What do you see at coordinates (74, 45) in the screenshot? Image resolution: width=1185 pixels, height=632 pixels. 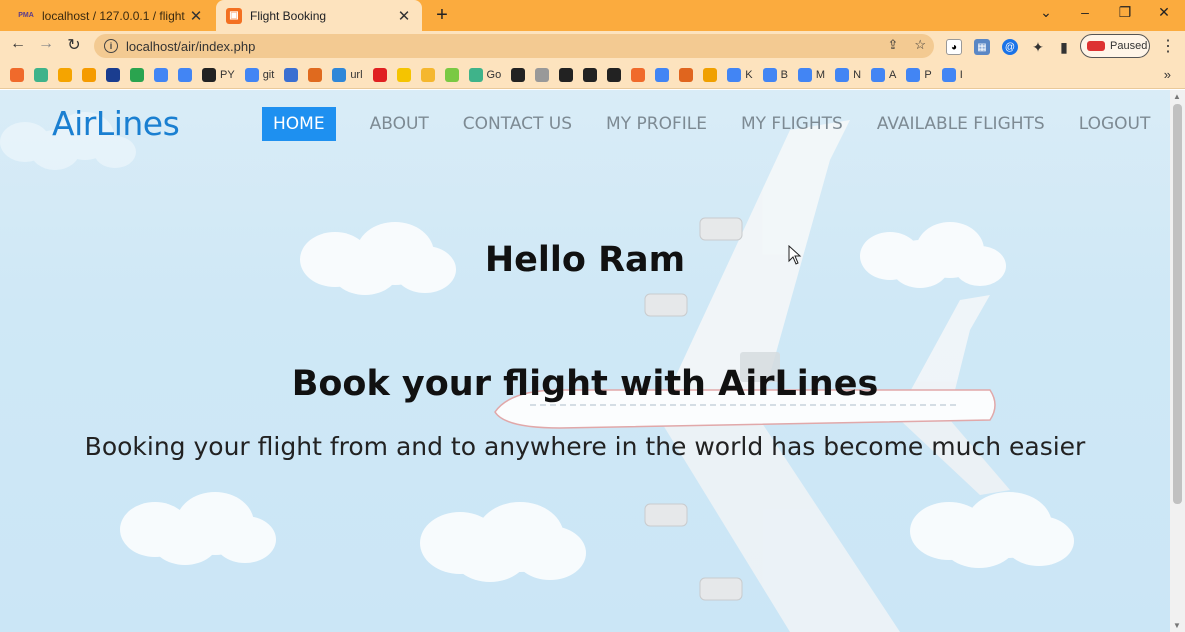 I see `reload-icon: ↻` at bounding box center [74, 45].